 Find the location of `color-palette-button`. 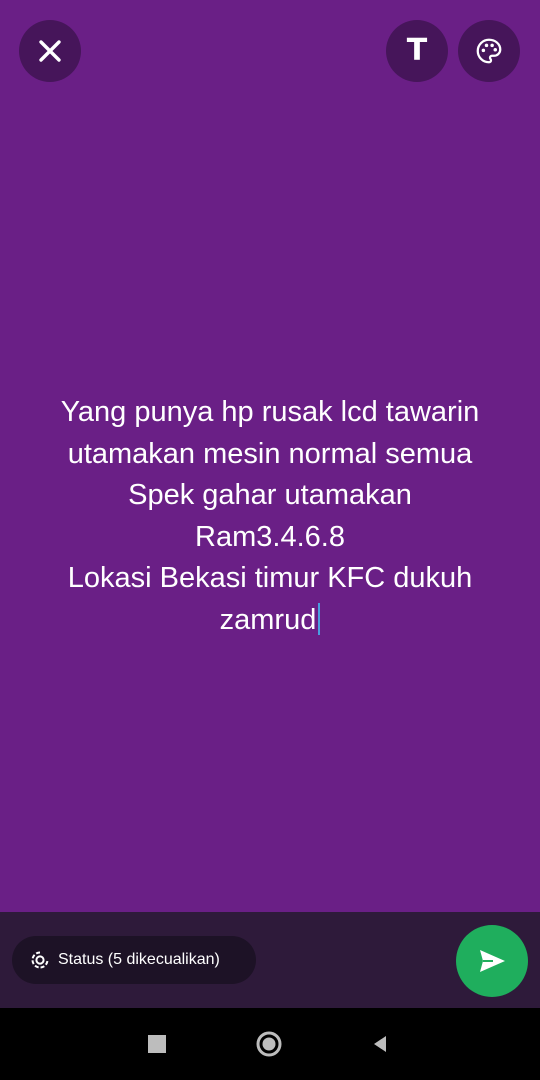

color-palette-button is located at coordinates (489, 51).